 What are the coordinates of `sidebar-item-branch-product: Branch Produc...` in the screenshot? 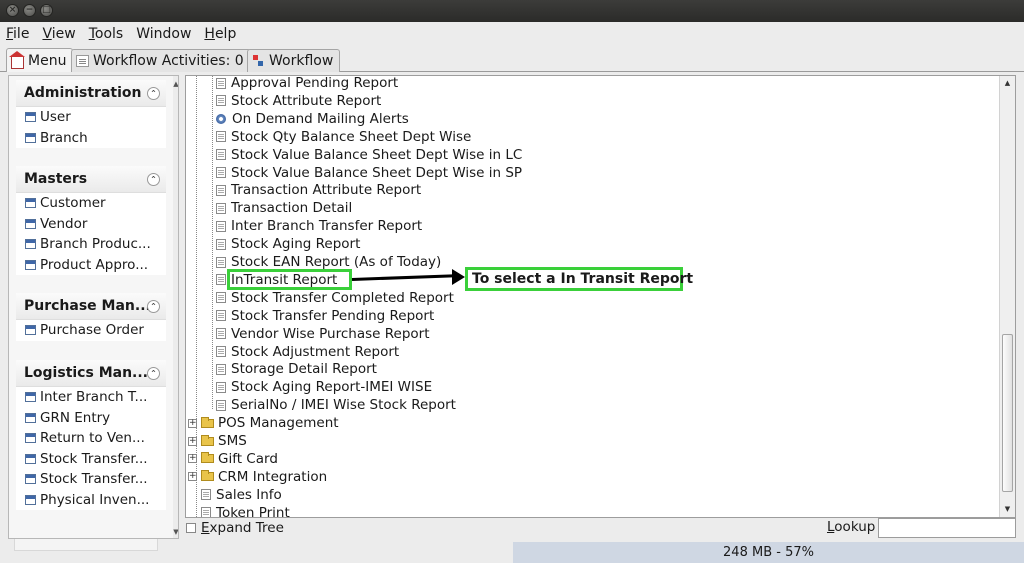 It's located at (91, 244).